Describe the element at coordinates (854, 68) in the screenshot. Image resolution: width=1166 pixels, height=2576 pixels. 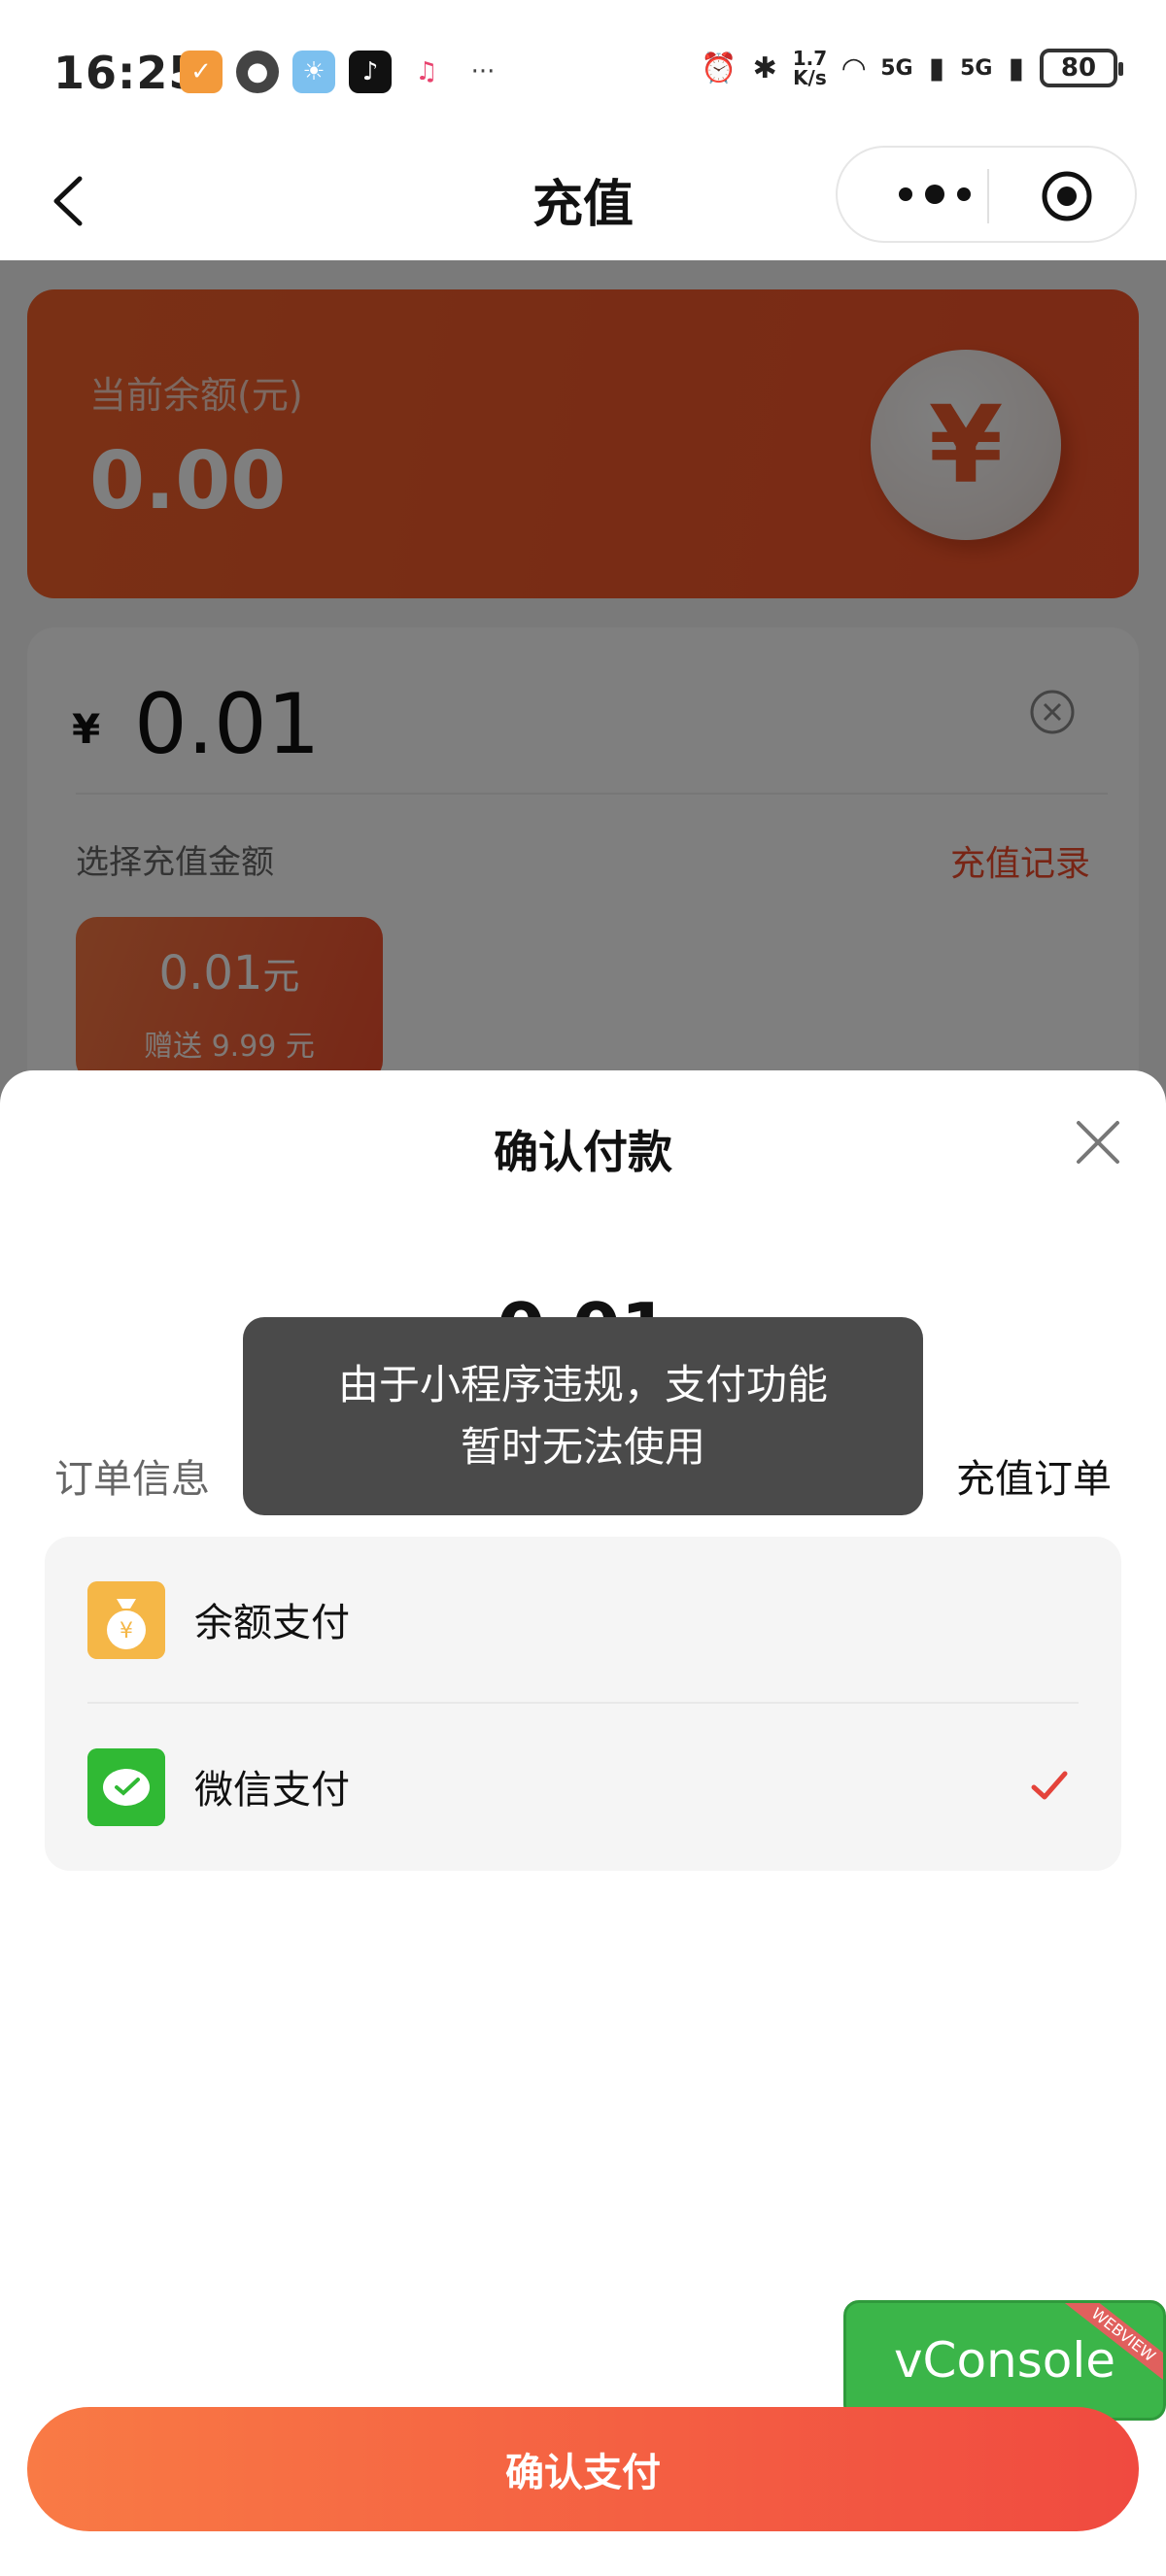
I see `wifi-icon: ◠` at that location.